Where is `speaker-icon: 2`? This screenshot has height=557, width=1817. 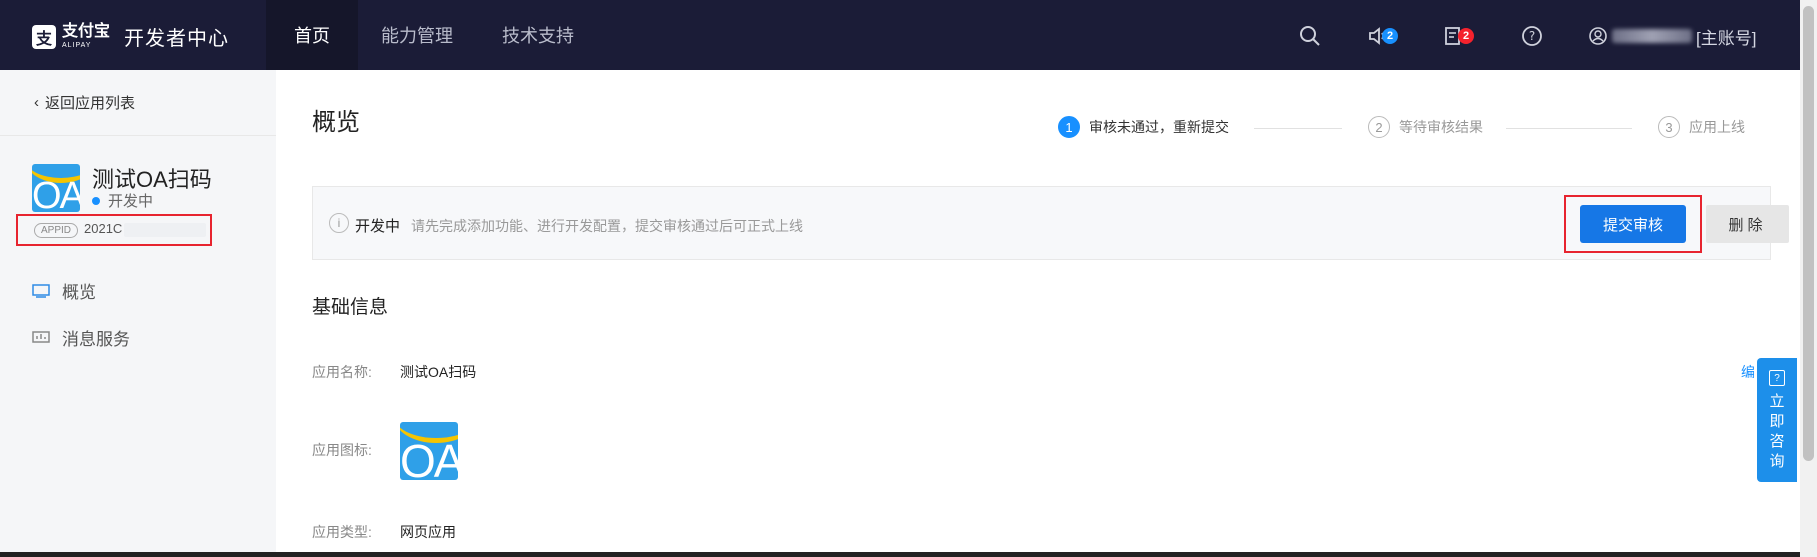
speaker-icon: 2 is located at coordinates (1381, 36).